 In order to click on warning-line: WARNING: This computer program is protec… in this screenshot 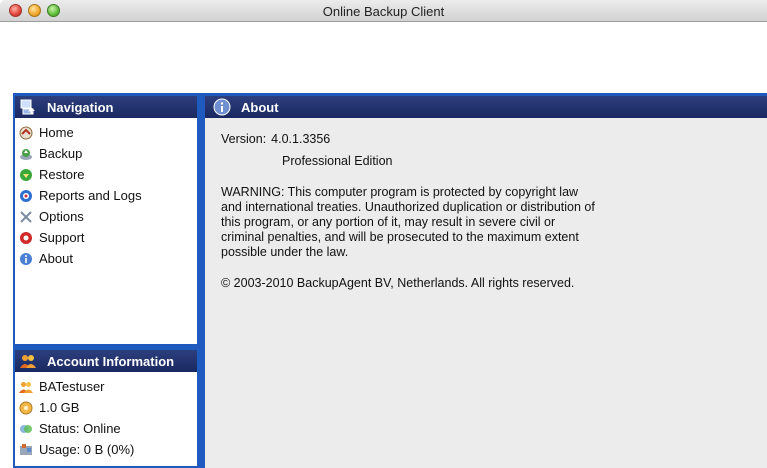, I will do `click(400, 192)`.